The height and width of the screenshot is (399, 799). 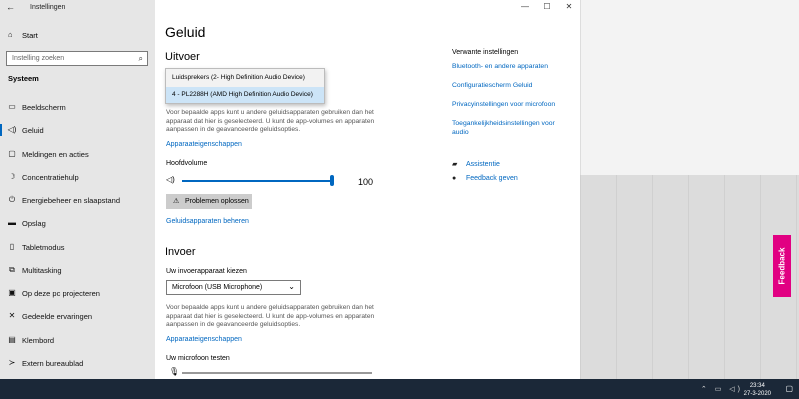 I want to click on sidebar-item-klembord: ▤ Klembord, so click(x=77, y=340).